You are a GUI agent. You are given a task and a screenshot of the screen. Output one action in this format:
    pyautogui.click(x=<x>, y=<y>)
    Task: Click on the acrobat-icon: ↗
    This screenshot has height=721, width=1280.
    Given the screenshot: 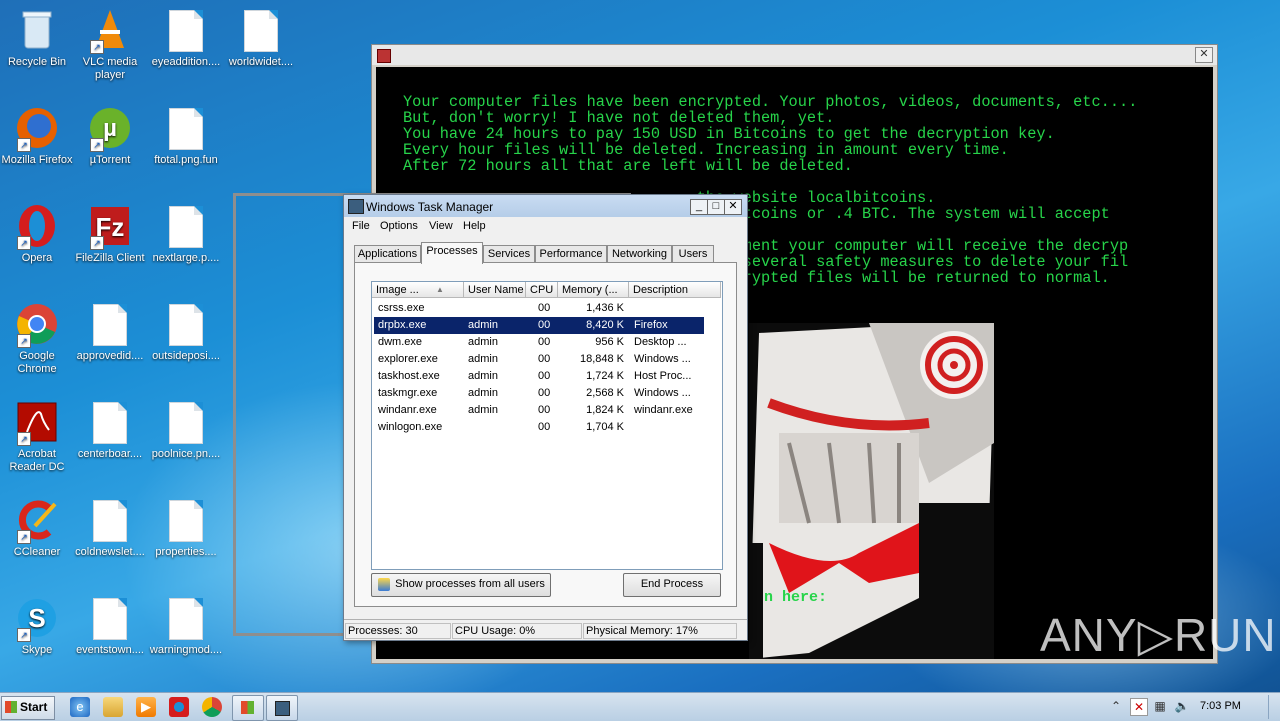 What is the action you would take?
    pyautogui.click(x=37, y=423)
    